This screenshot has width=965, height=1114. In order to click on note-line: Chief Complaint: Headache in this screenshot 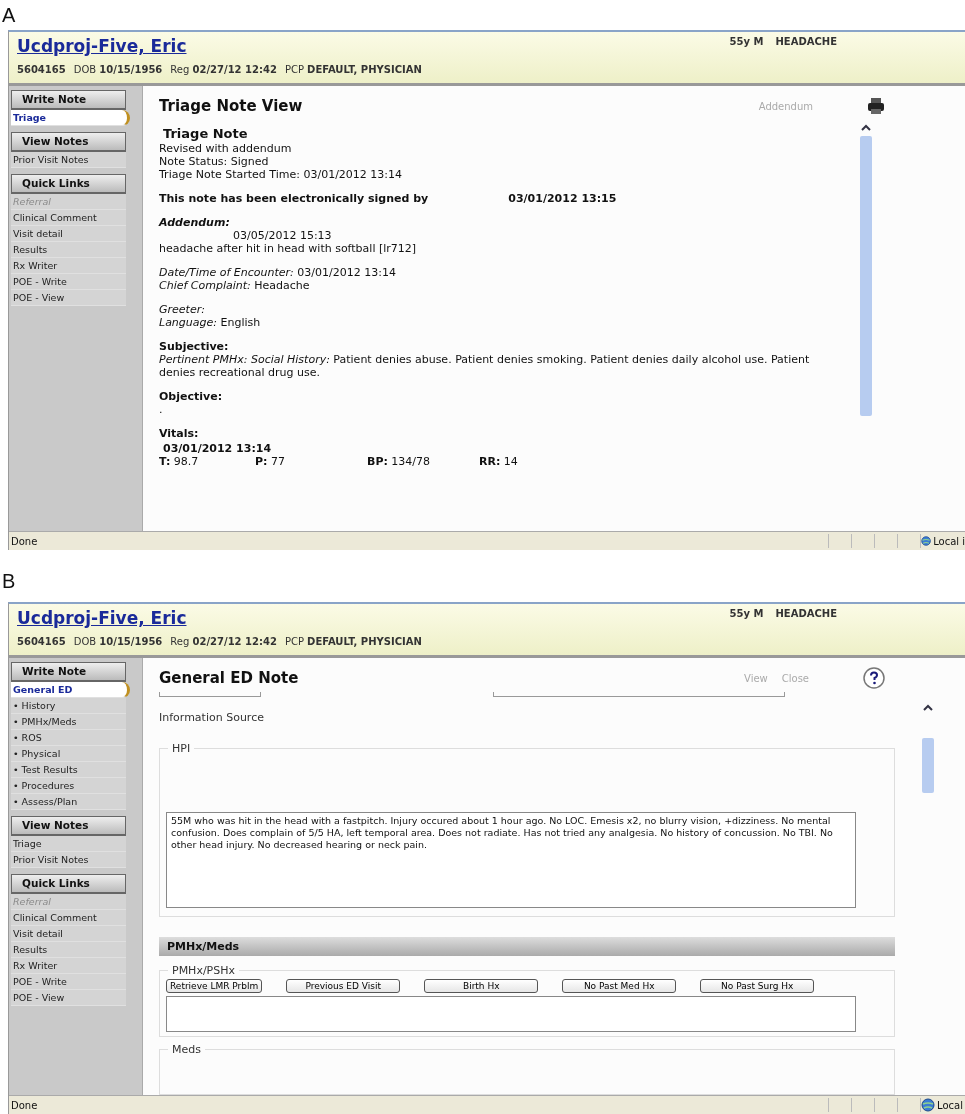, I will do `click(235, 285)`.